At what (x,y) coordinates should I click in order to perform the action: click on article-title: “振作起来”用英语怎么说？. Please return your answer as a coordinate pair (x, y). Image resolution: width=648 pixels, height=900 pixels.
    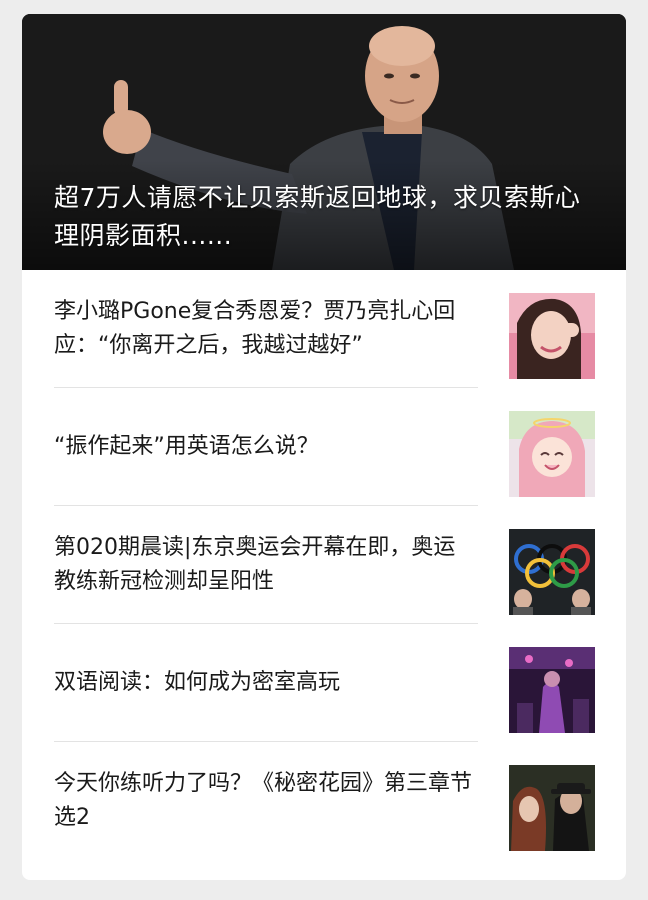
    Looking at the image, I should click on (186, 446).